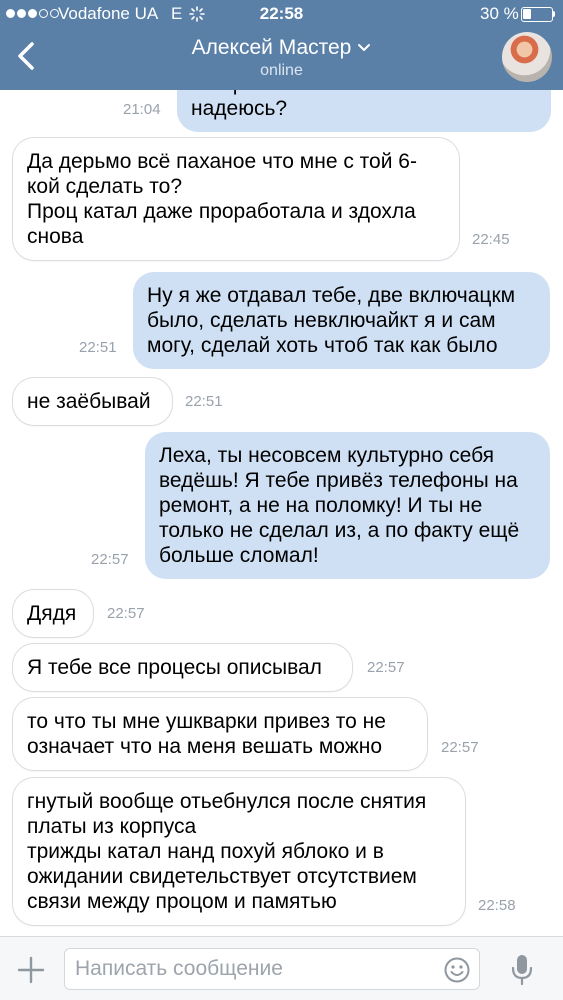  I want to click on microphone-icon, so click(522, 970).